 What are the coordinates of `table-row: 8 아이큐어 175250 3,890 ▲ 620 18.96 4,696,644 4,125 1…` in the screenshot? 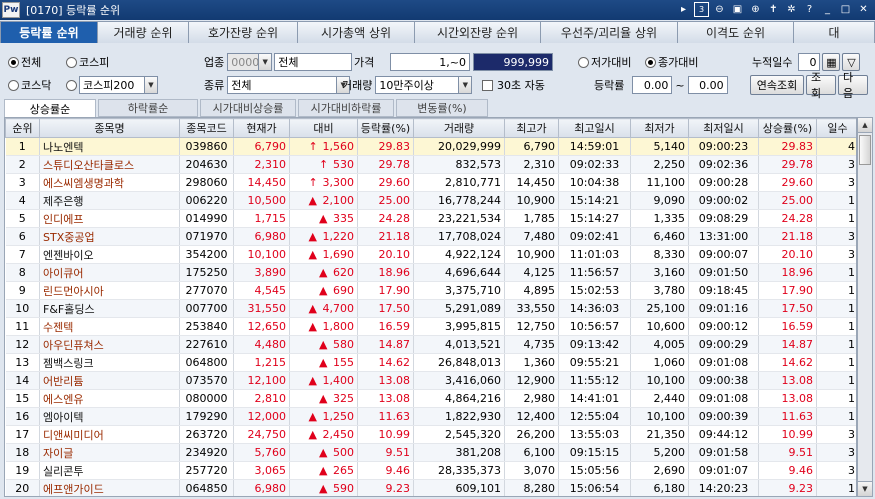 It's located at (430, 272).